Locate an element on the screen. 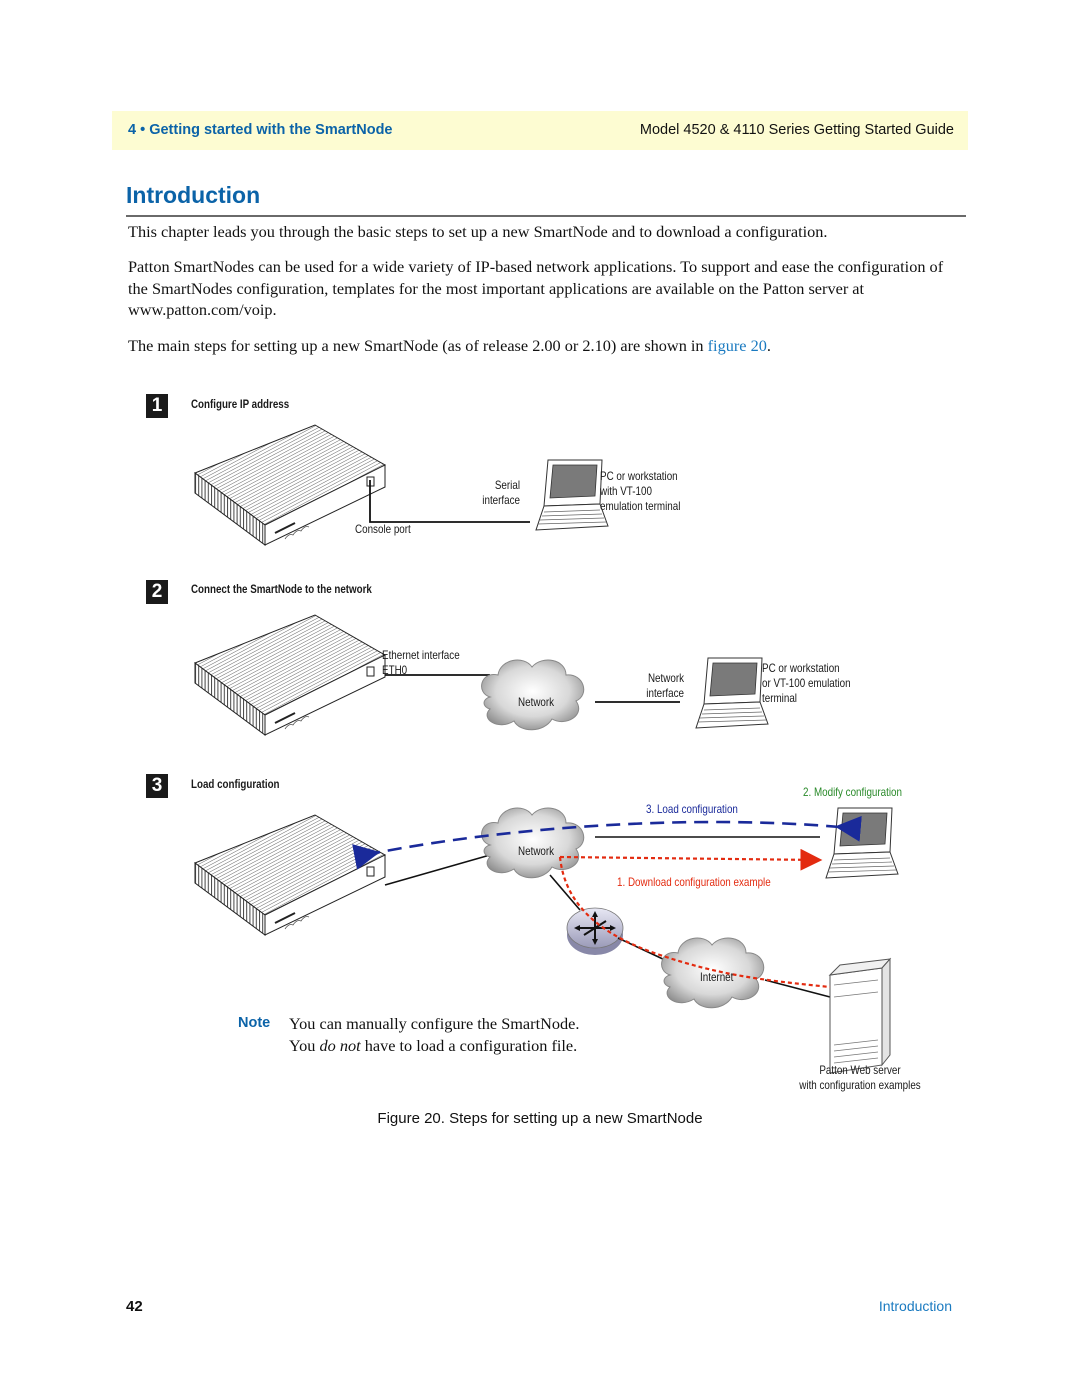  note-label: Note is located at coordinates (254, 1023).